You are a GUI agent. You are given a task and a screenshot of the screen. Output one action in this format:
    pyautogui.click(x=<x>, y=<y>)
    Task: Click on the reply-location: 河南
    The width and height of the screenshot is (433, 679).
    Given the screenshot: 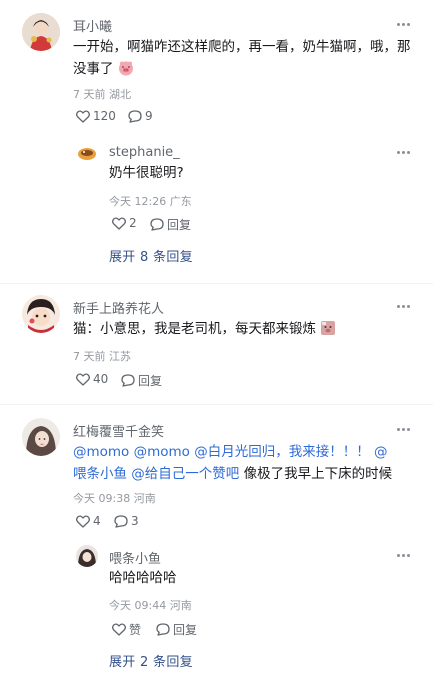 What is the action you would take?
    pyautogui.click(x=180, y=605)
    